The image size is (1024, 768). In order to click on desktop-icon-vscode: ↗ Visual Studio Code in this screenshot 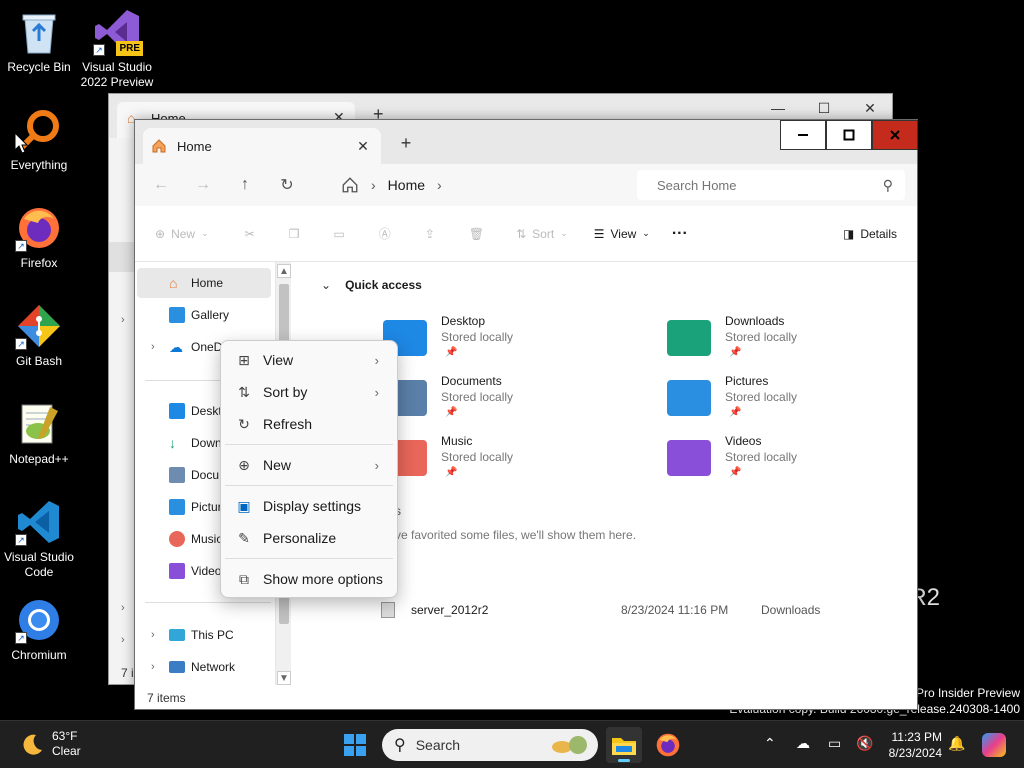, I will do `click(39, 539)`.